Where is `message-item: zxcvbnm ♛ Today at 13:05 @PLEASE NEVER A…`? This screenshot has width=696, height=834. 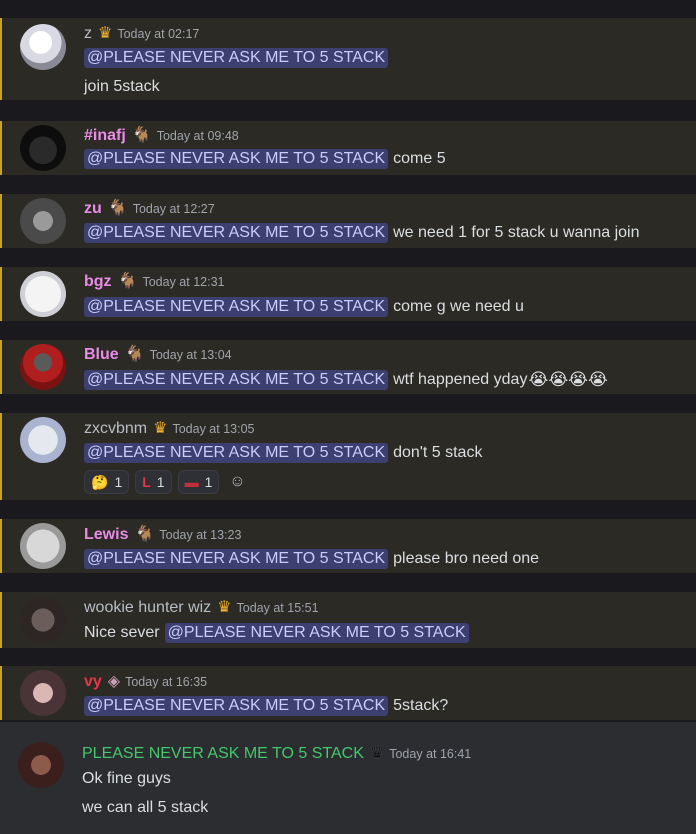 message-item: zxcvbnm ♛ Today at 13:05 @PLEASE NEVER A… is located at coordinates (348, 456).